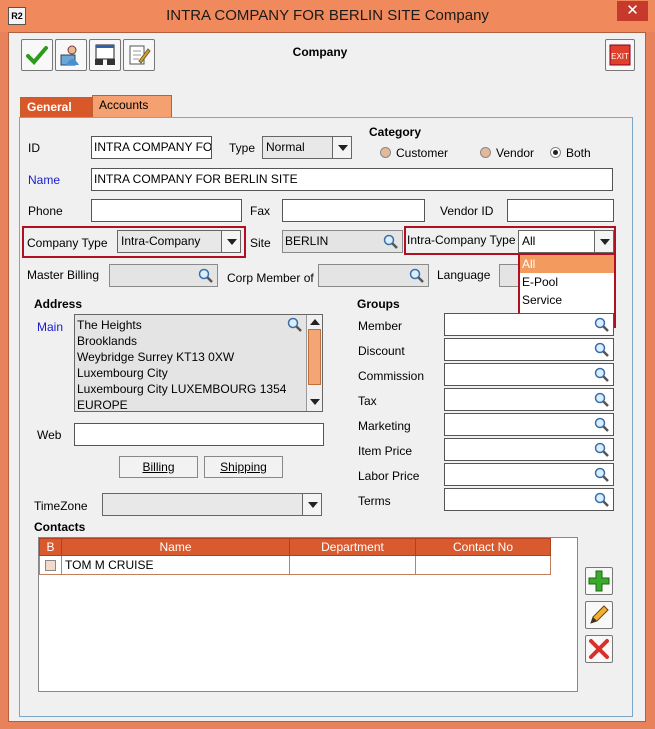 This screenshot has width=655, height=729. What do you see at coordinates (307, 241) in the screenshot?
I see `site-value: BERLIN` at bounding box center [307, 241].